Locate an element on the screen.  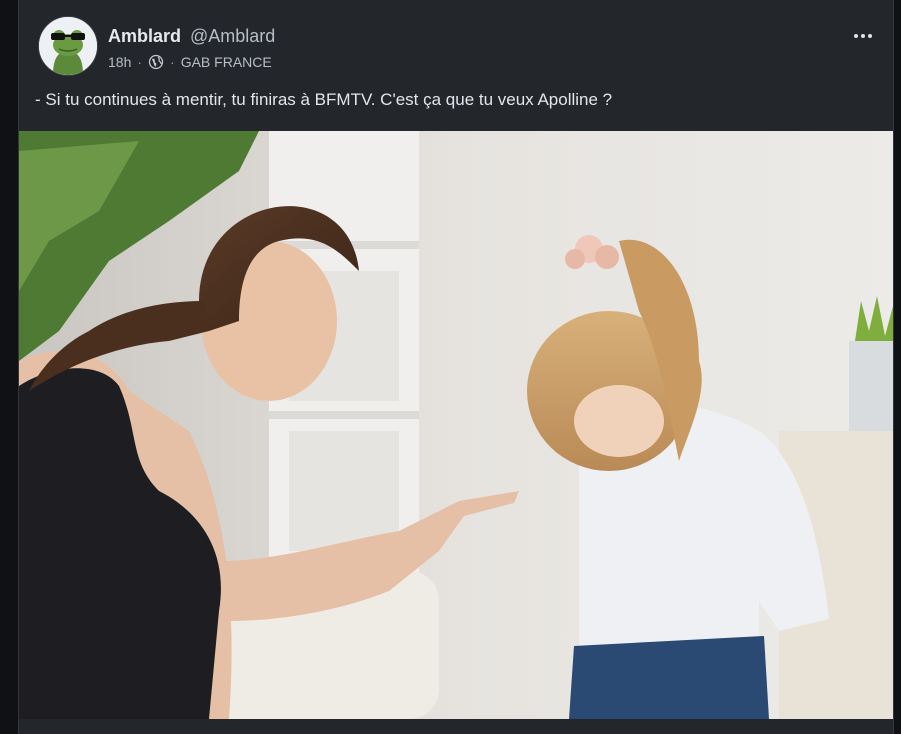
author-avatar is located at coordinates (68, 46).